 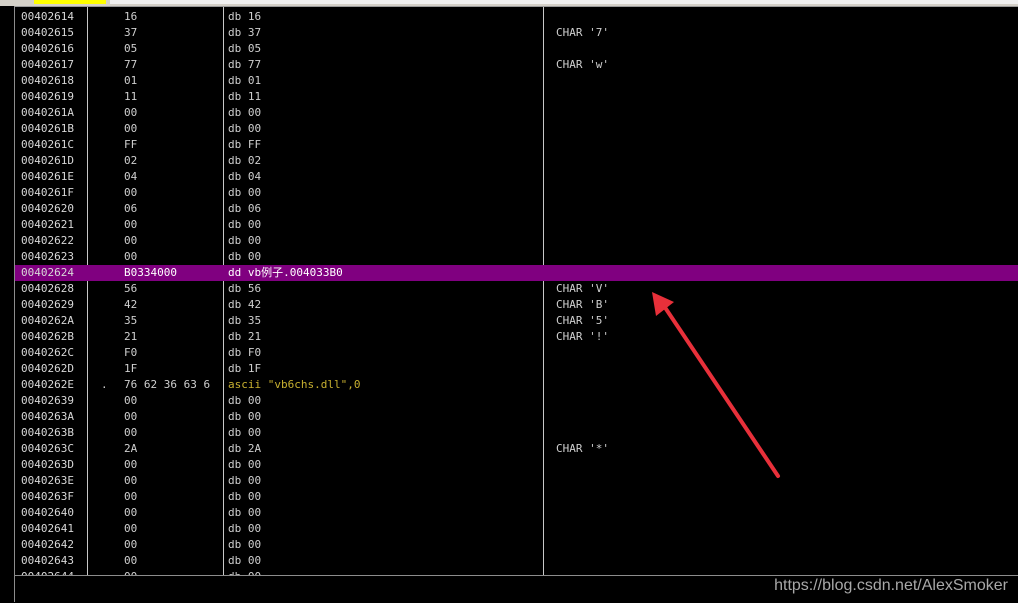 What do you see at coordinates (516, 513) in the screenshot?
I see `disasm-row: 00402640 00 db 00` at bounding box center [516, 513].